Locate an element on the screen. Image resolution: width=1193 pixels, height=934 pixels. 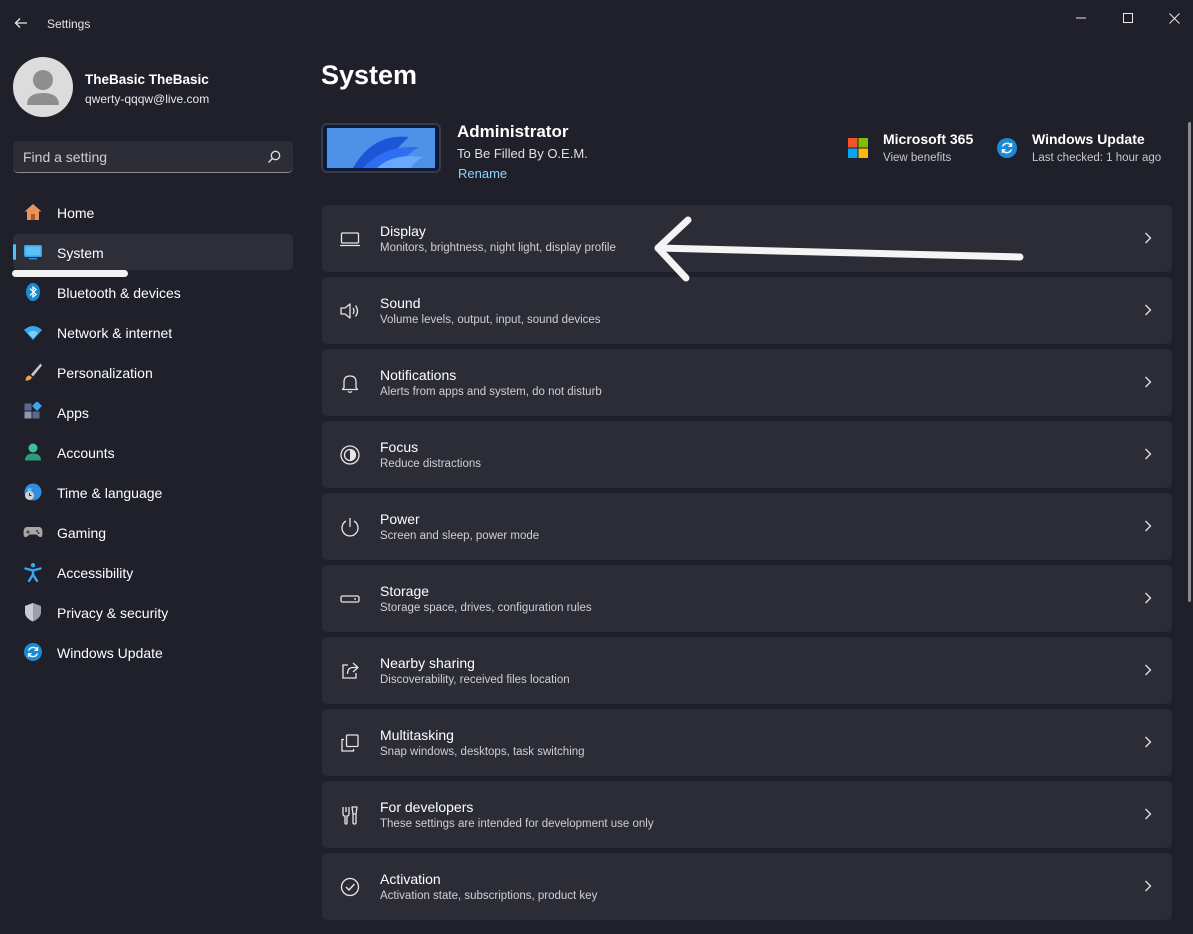
minimize-button is located at coordinates (1081, 18).